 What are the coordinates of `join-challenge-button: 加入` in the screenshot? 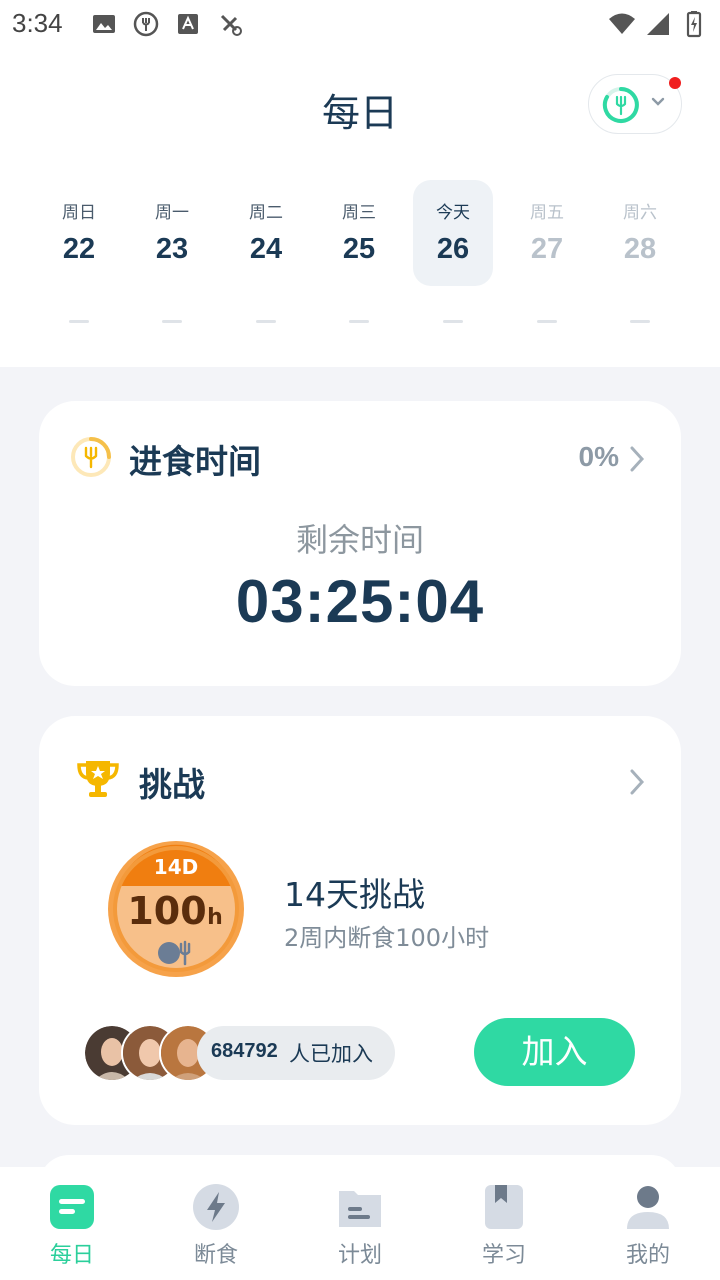 It's located at (554, 1052).